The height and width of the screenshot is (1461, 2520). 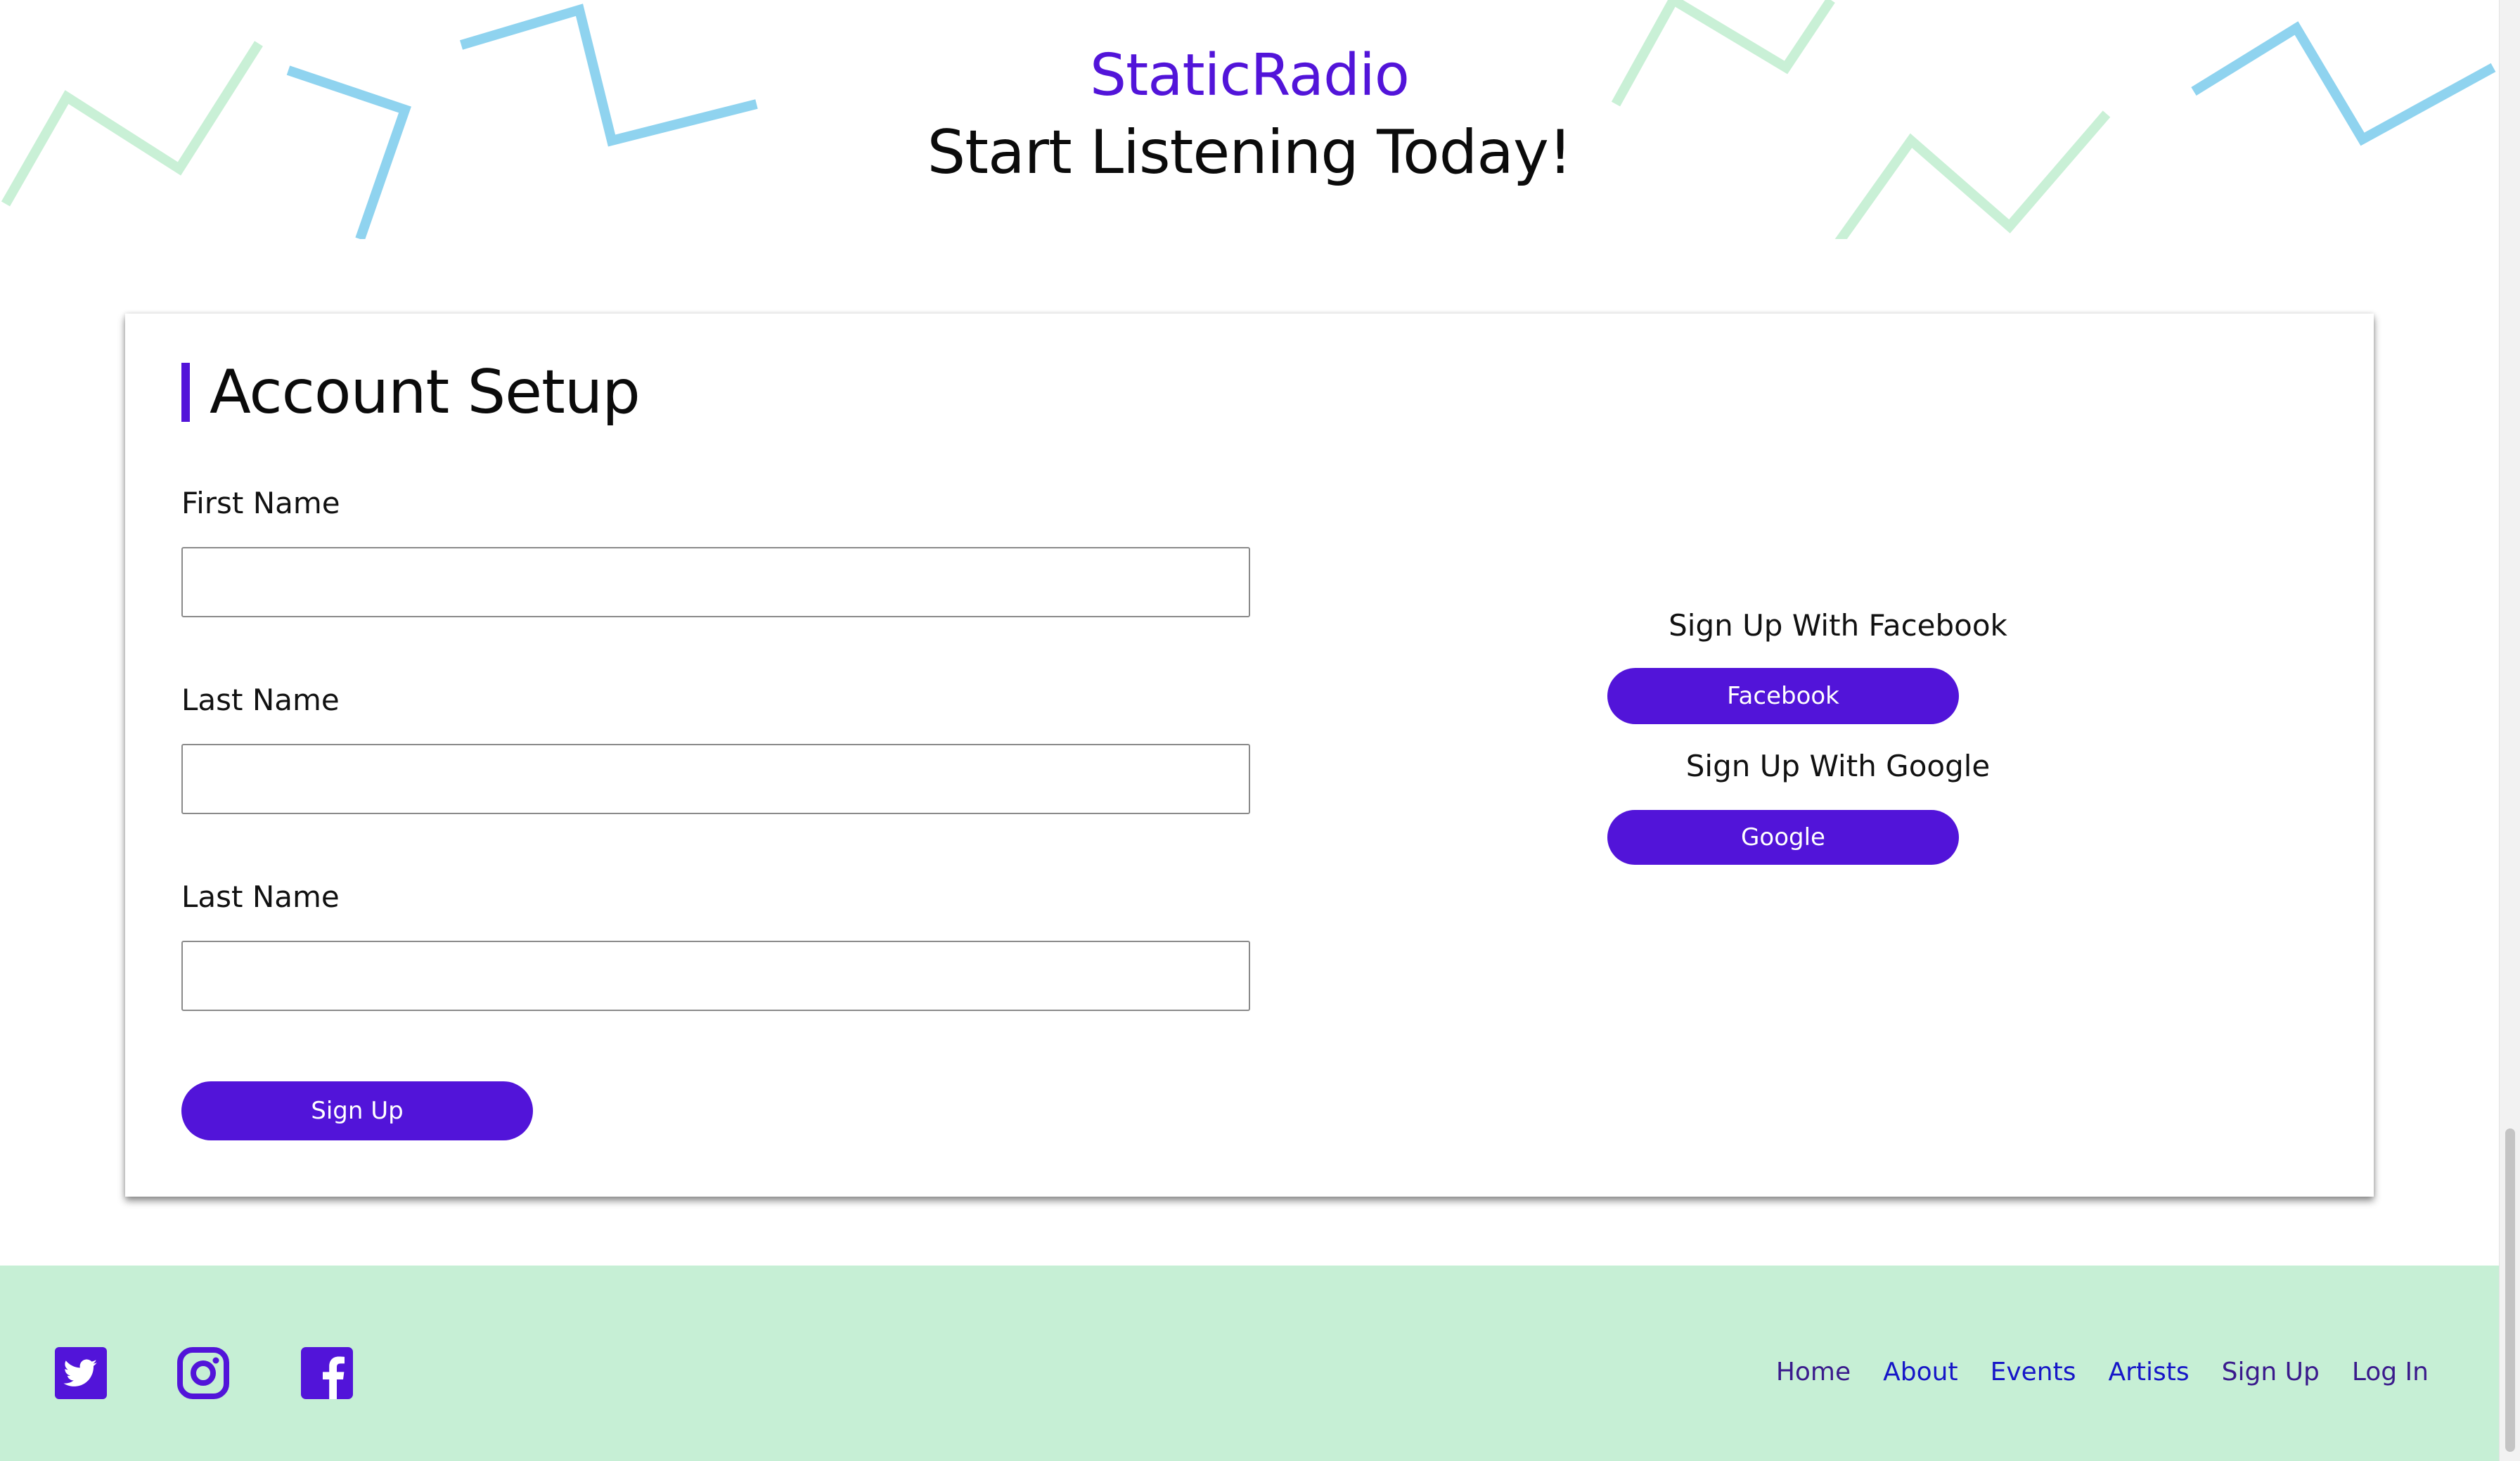 I want to click on first-name-label: First Name, so click(x=260, y=503).